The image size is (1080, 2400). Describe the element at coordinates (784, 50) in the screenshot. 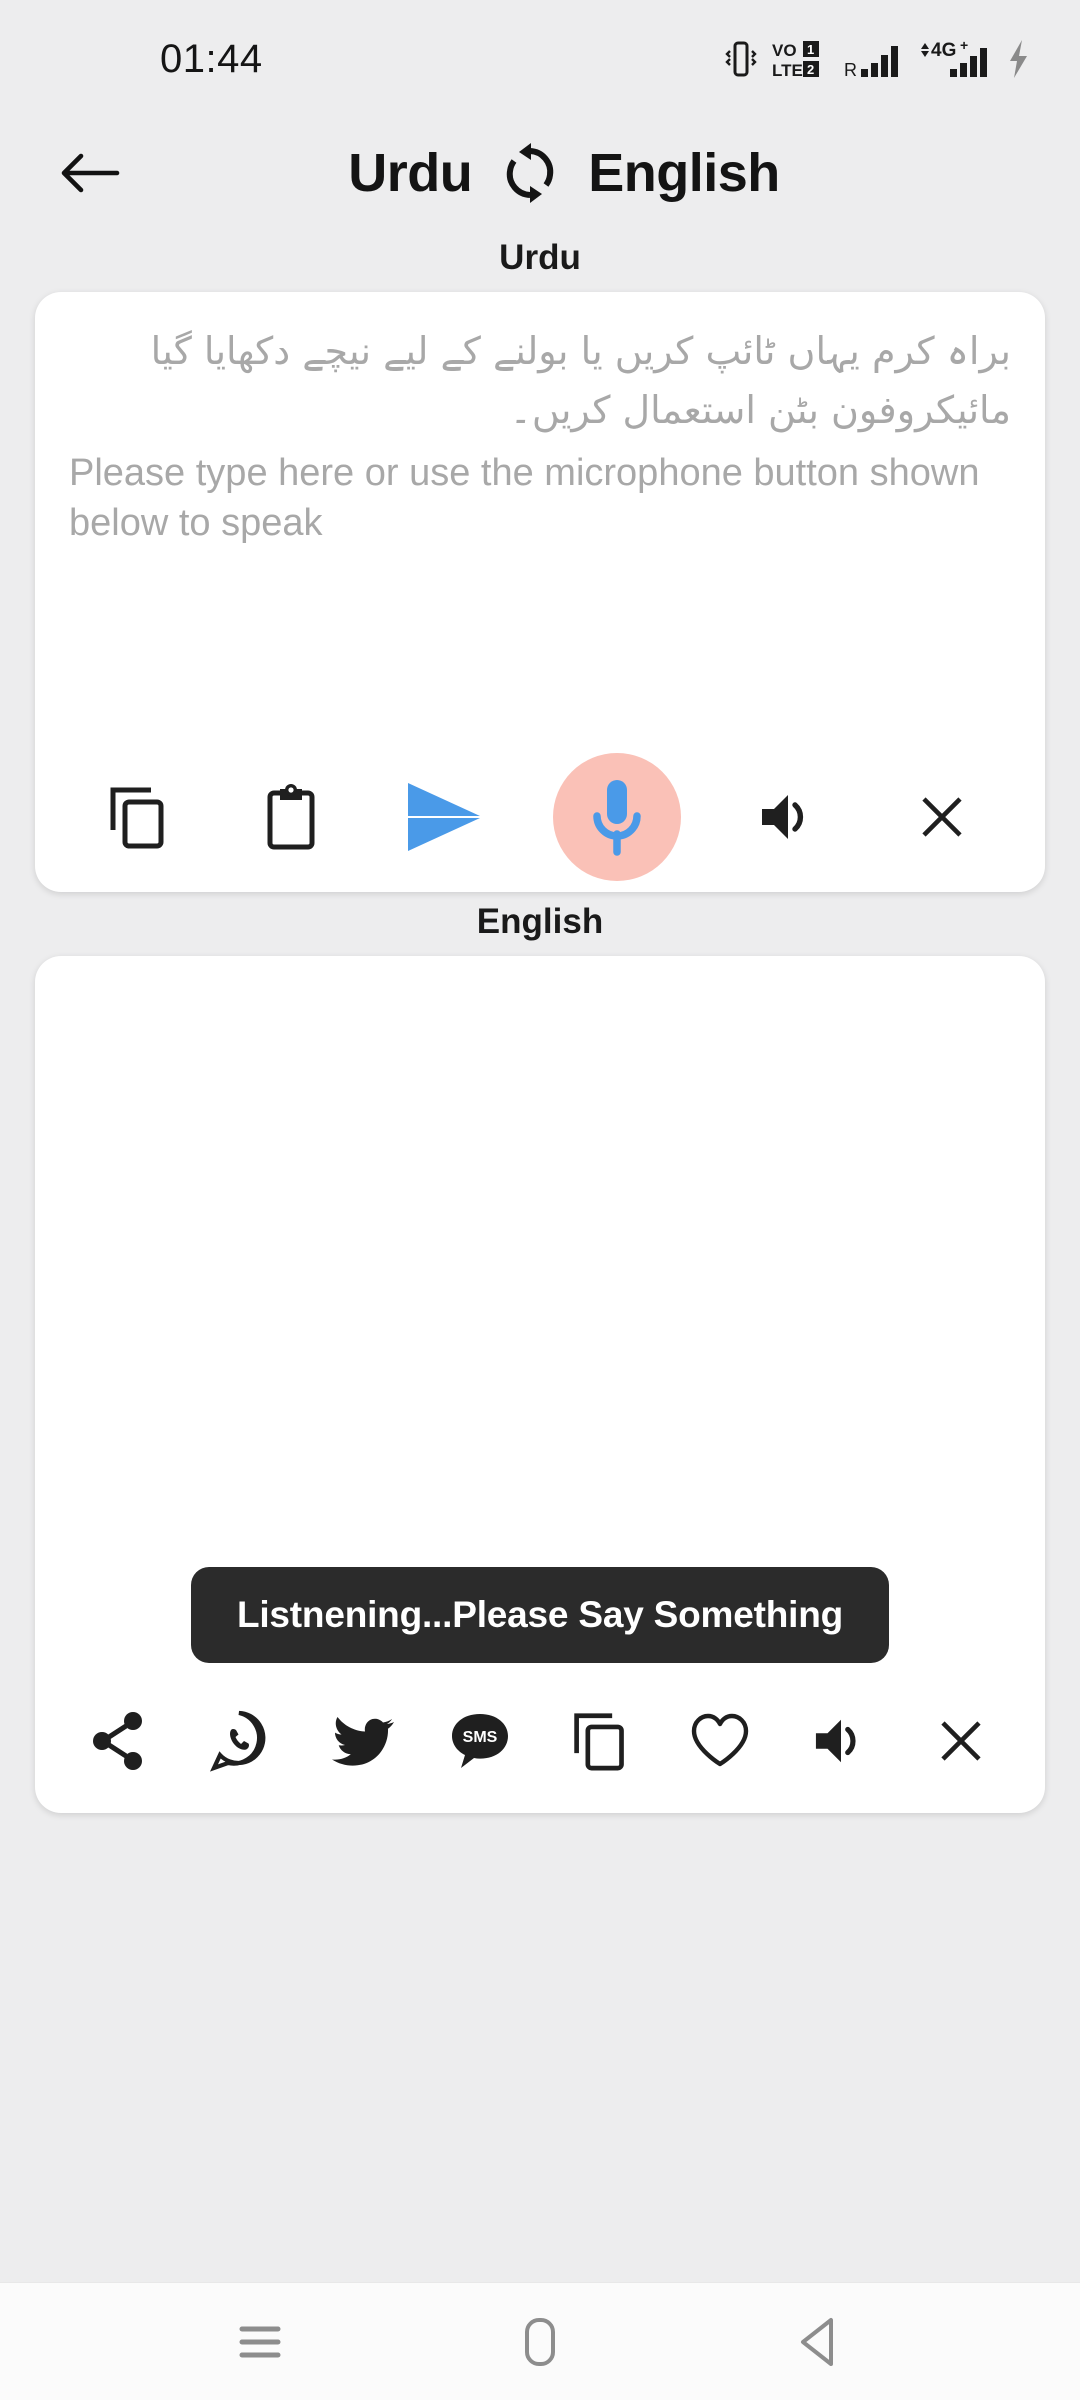

I see `svg-text: VO` at that location.